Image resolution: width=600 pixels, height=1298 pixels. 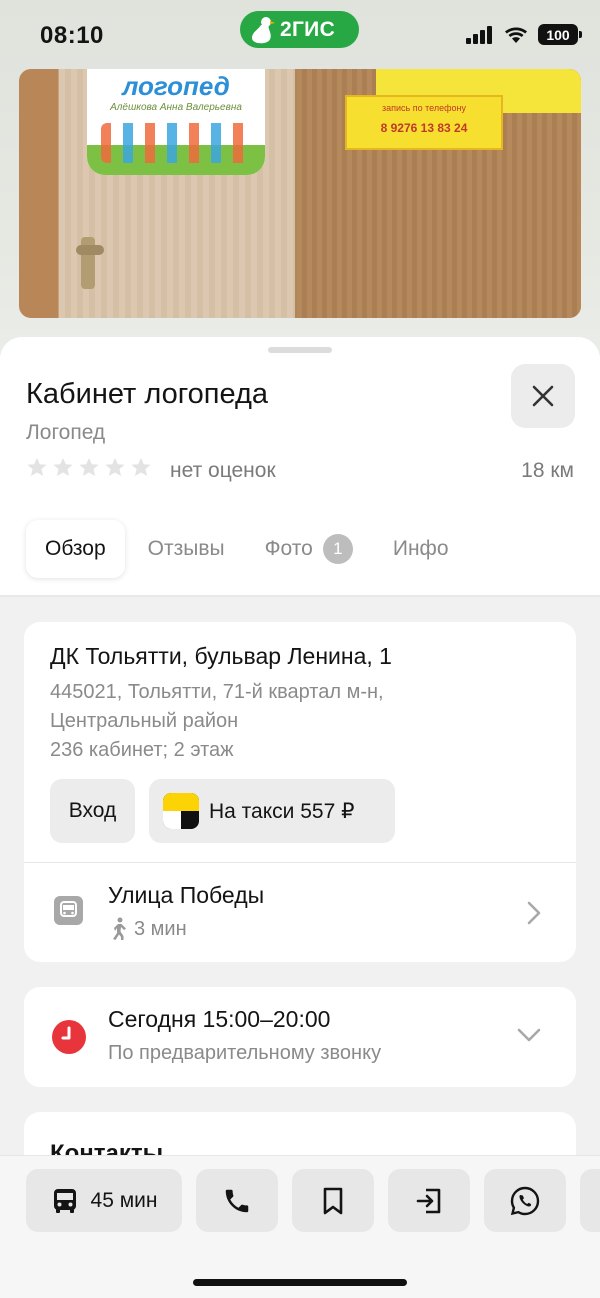 I want to click on tab-reviews: Отзывы, so click(x=186, y=549).